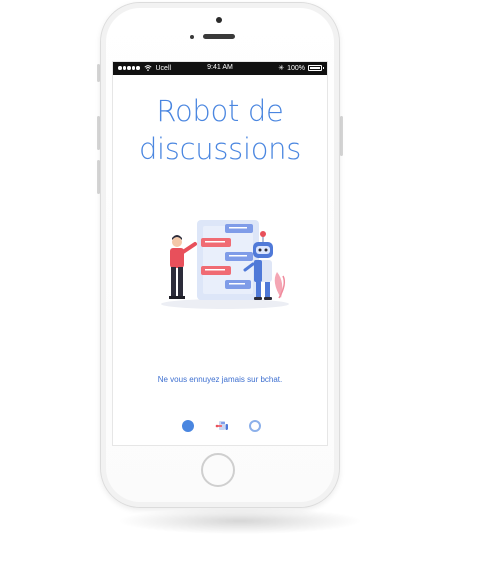 This screenshot has width=482, height=570. I want to click on man-figure, so click(183, 267).